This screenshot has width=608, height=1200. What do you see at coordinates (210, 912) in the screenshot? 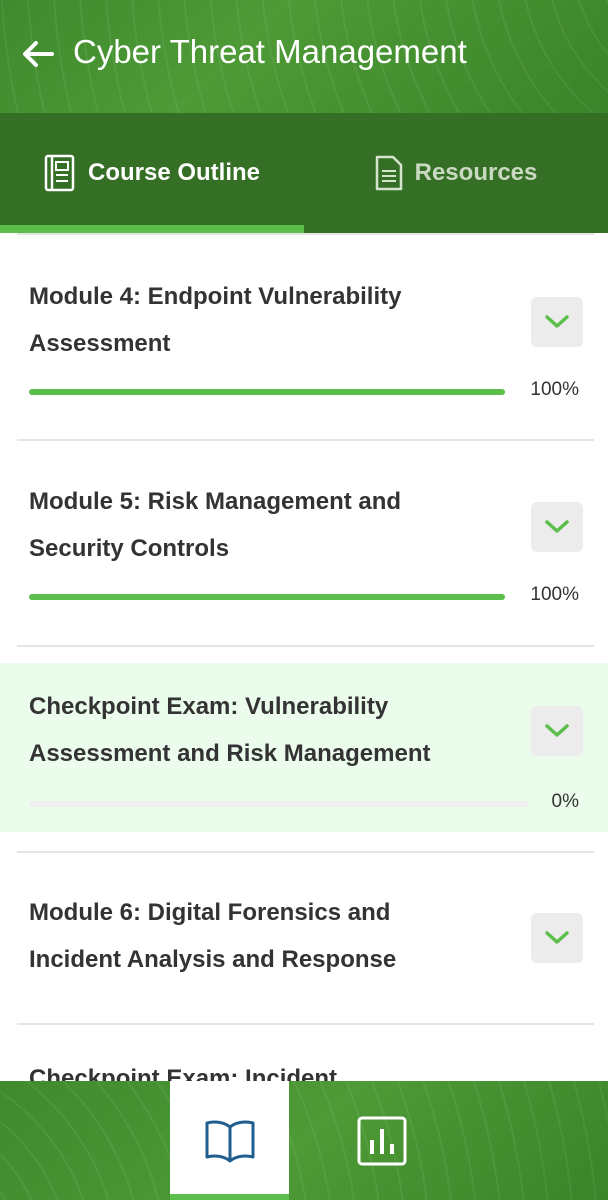
I see `module-title-line-1: Module 6: Digital Forensics and` at bounding box center [210, 912].